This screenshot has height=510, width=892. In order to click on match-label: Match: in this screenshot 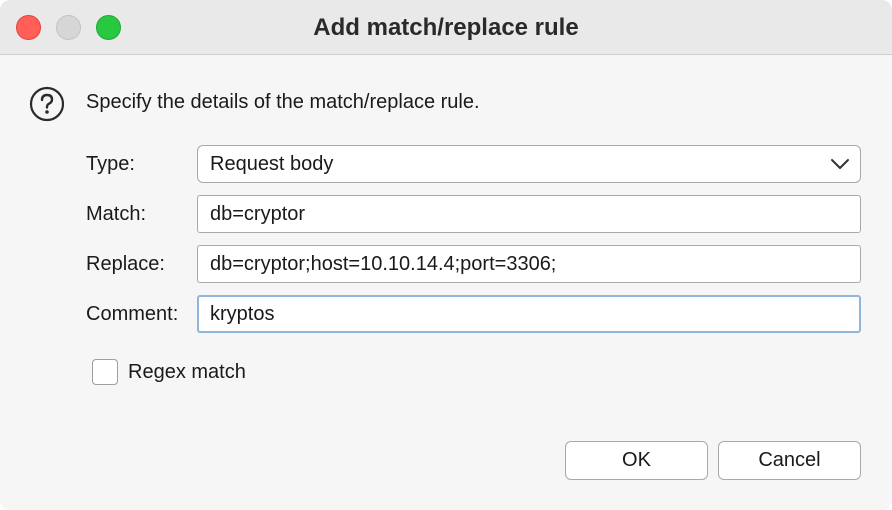, I will do `click(116, 214)`.